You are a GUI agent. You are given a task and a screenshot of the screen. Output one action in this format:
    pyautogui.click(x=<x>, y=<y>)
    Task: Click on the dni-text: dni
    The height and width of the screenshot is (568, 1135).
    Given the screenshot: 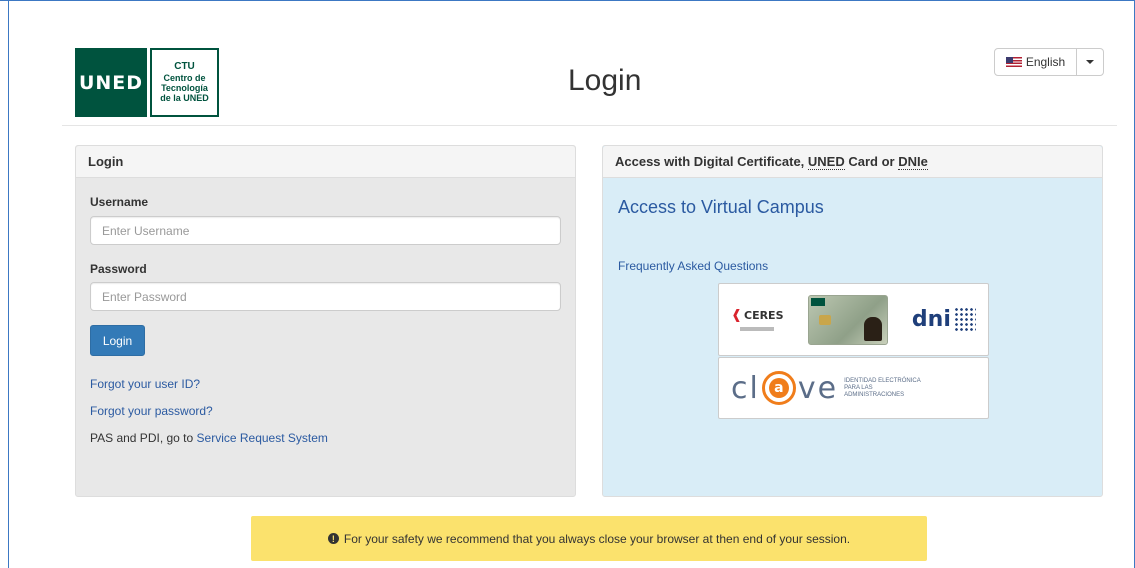 What is the action you would take?
    pyautogui.click(x=931, y=319)
    